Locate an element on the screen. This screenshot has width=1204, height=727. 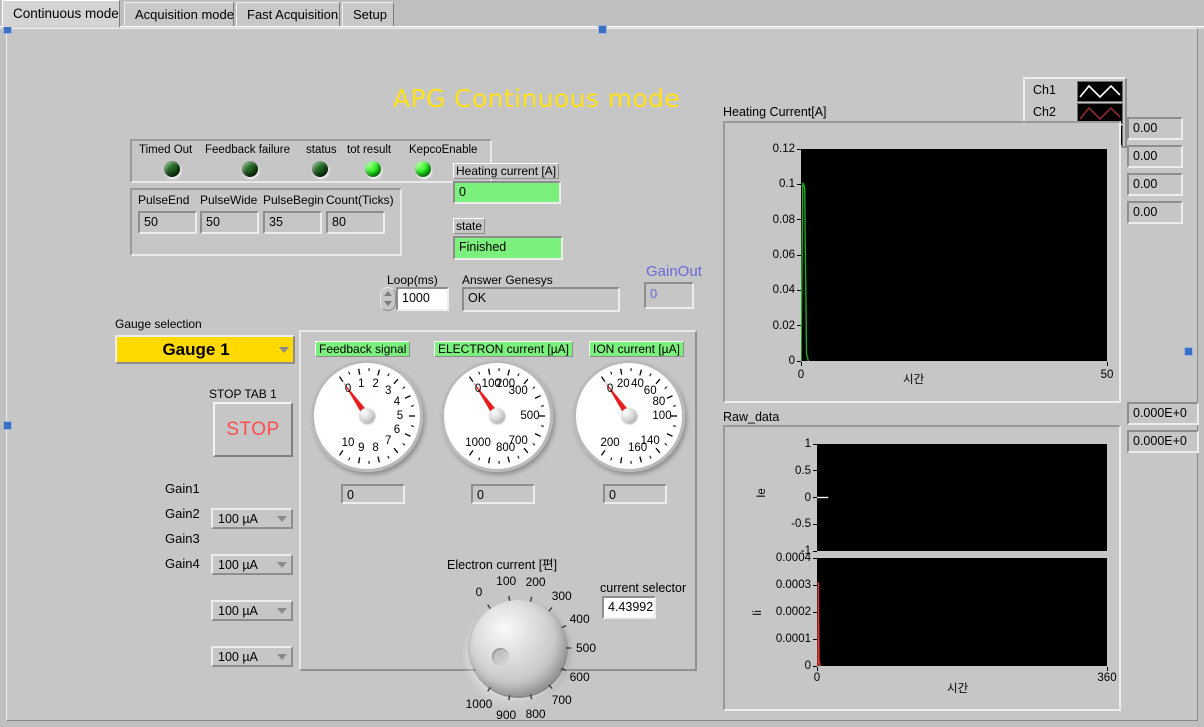
knob-tick-label: 1000 is located at coordinates (479, 703).